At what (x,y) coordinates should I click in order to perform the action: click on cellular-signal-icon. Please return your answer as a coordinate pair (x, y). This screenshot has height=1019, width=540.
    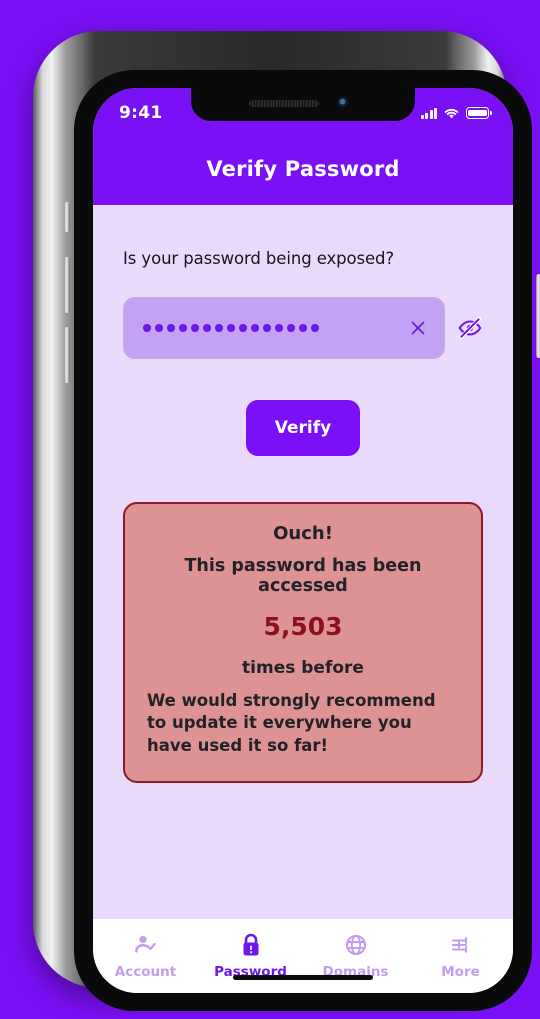
    Looking at the image, I should click on (428, 113).